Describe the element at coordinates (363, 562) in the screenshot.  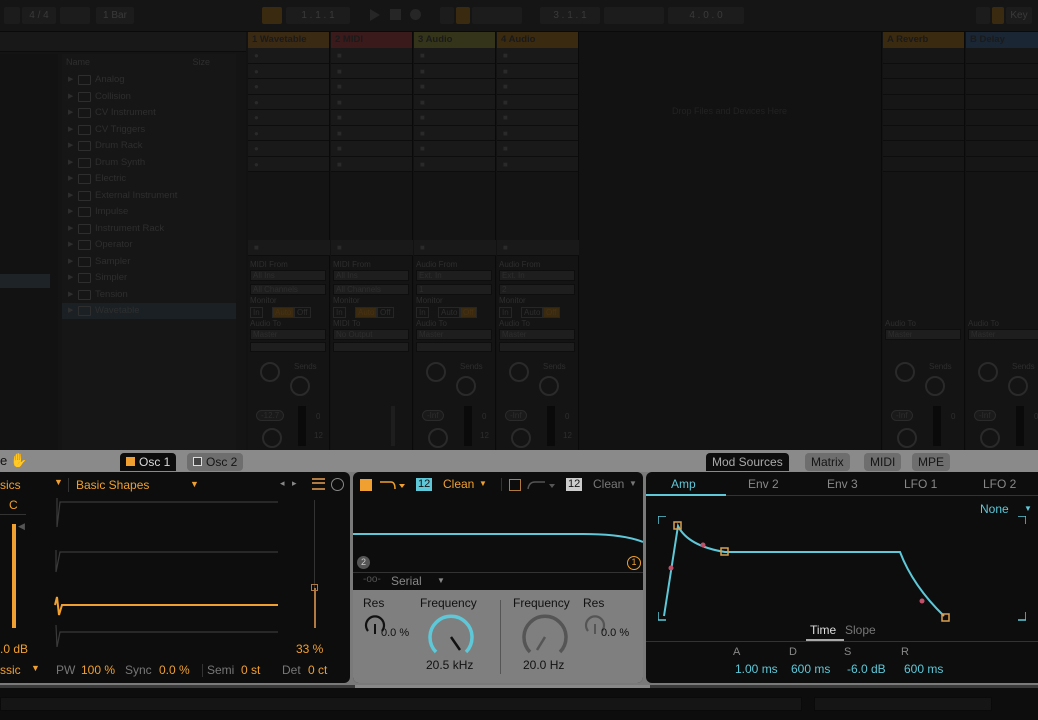
I see `filter2-badge: 2` at that location.